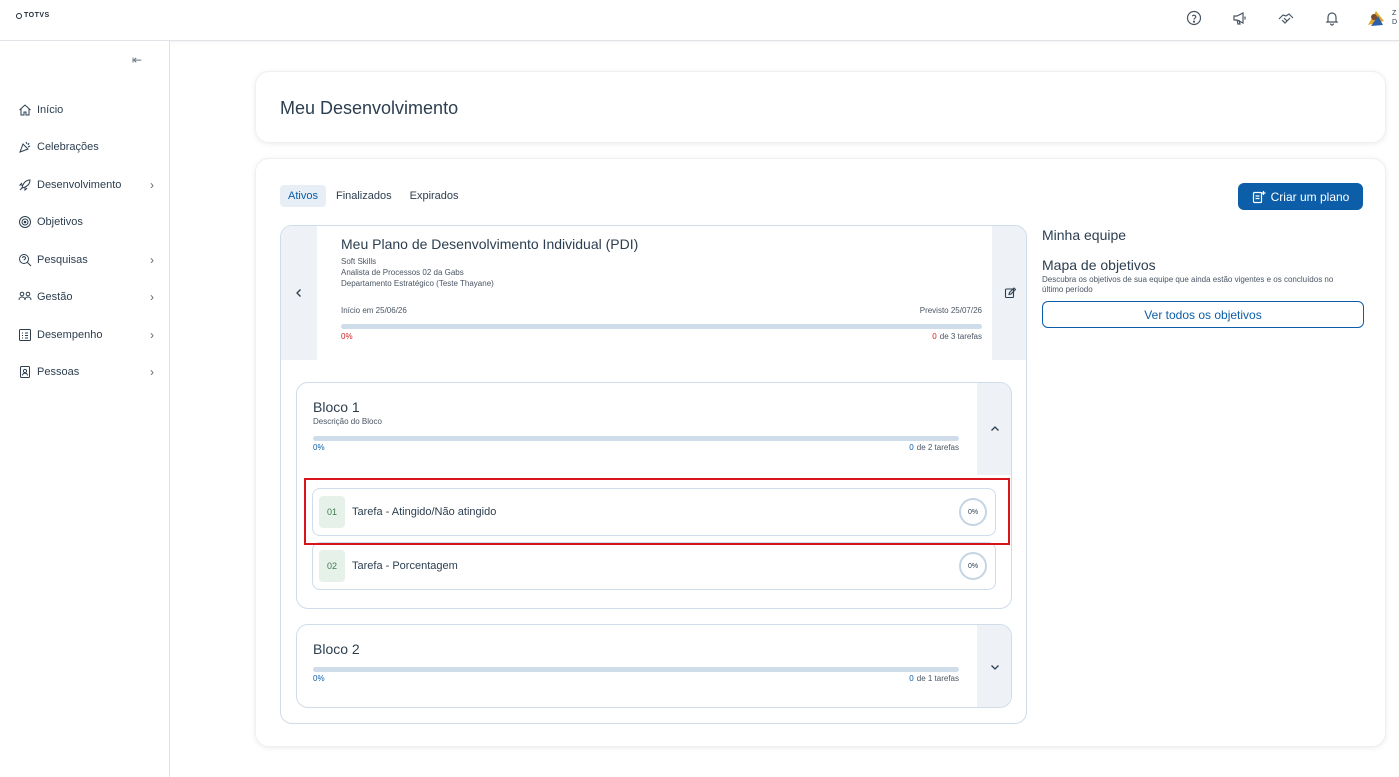  What do you see at coordinates (25, 110) in the screenshot?
I see `home-icon` at bounding box center [25, 110].